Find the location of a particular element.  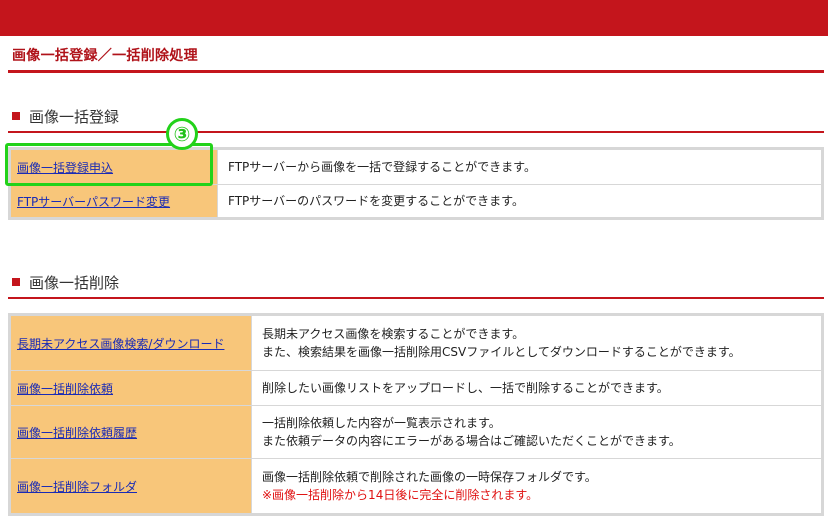

description-text: 削除したい画像リストをアップロードし、一括で削除することができます。 is located at coordinates (465, 388).